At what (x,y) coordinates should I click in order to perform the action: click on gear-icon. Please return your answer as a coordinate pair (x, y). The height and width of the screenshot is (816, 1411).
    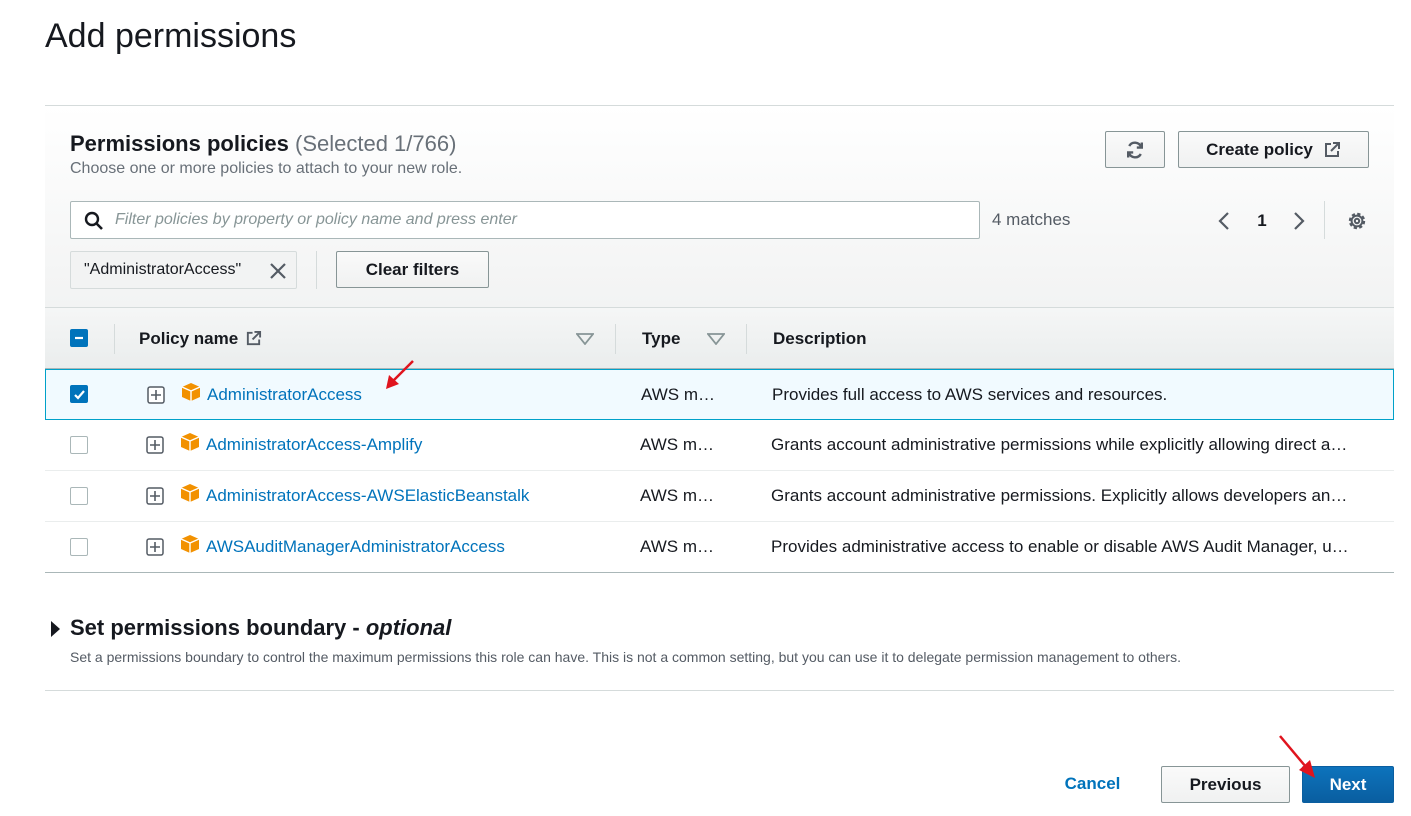
    Looking at the image, I should click on (1357, 221).